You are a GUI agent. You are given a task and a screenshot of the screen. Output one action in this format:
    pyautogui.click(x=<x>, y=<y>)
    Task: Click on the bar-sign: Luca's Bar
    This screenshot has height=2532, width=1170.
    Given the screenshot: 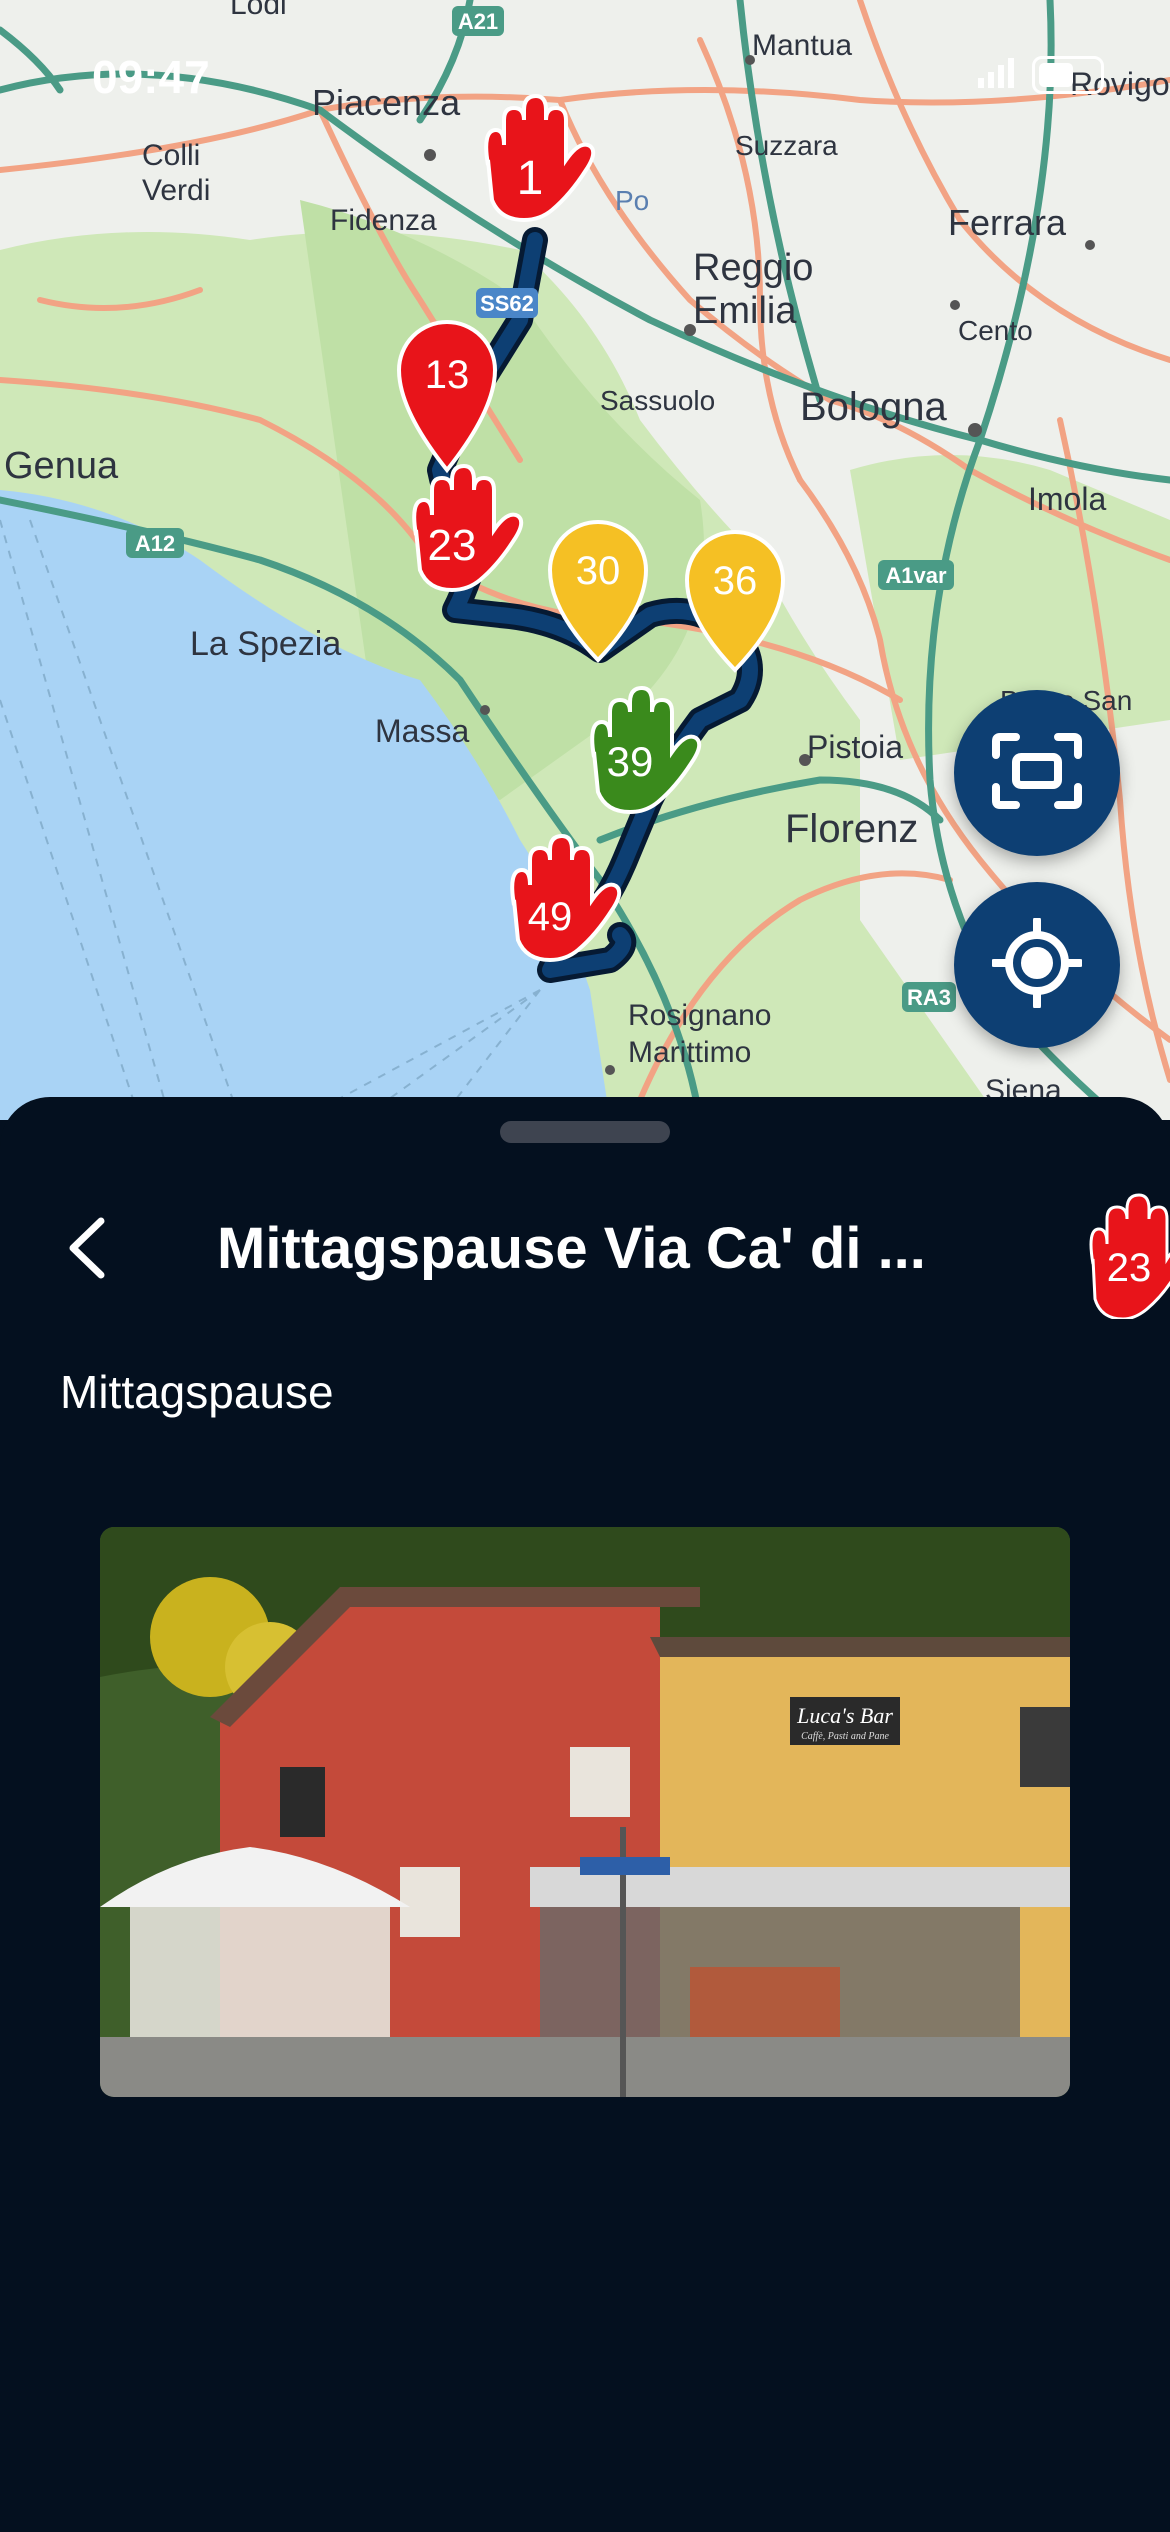 What is the action you would take?
    pyautogui.click(x=844, y=1715)
    